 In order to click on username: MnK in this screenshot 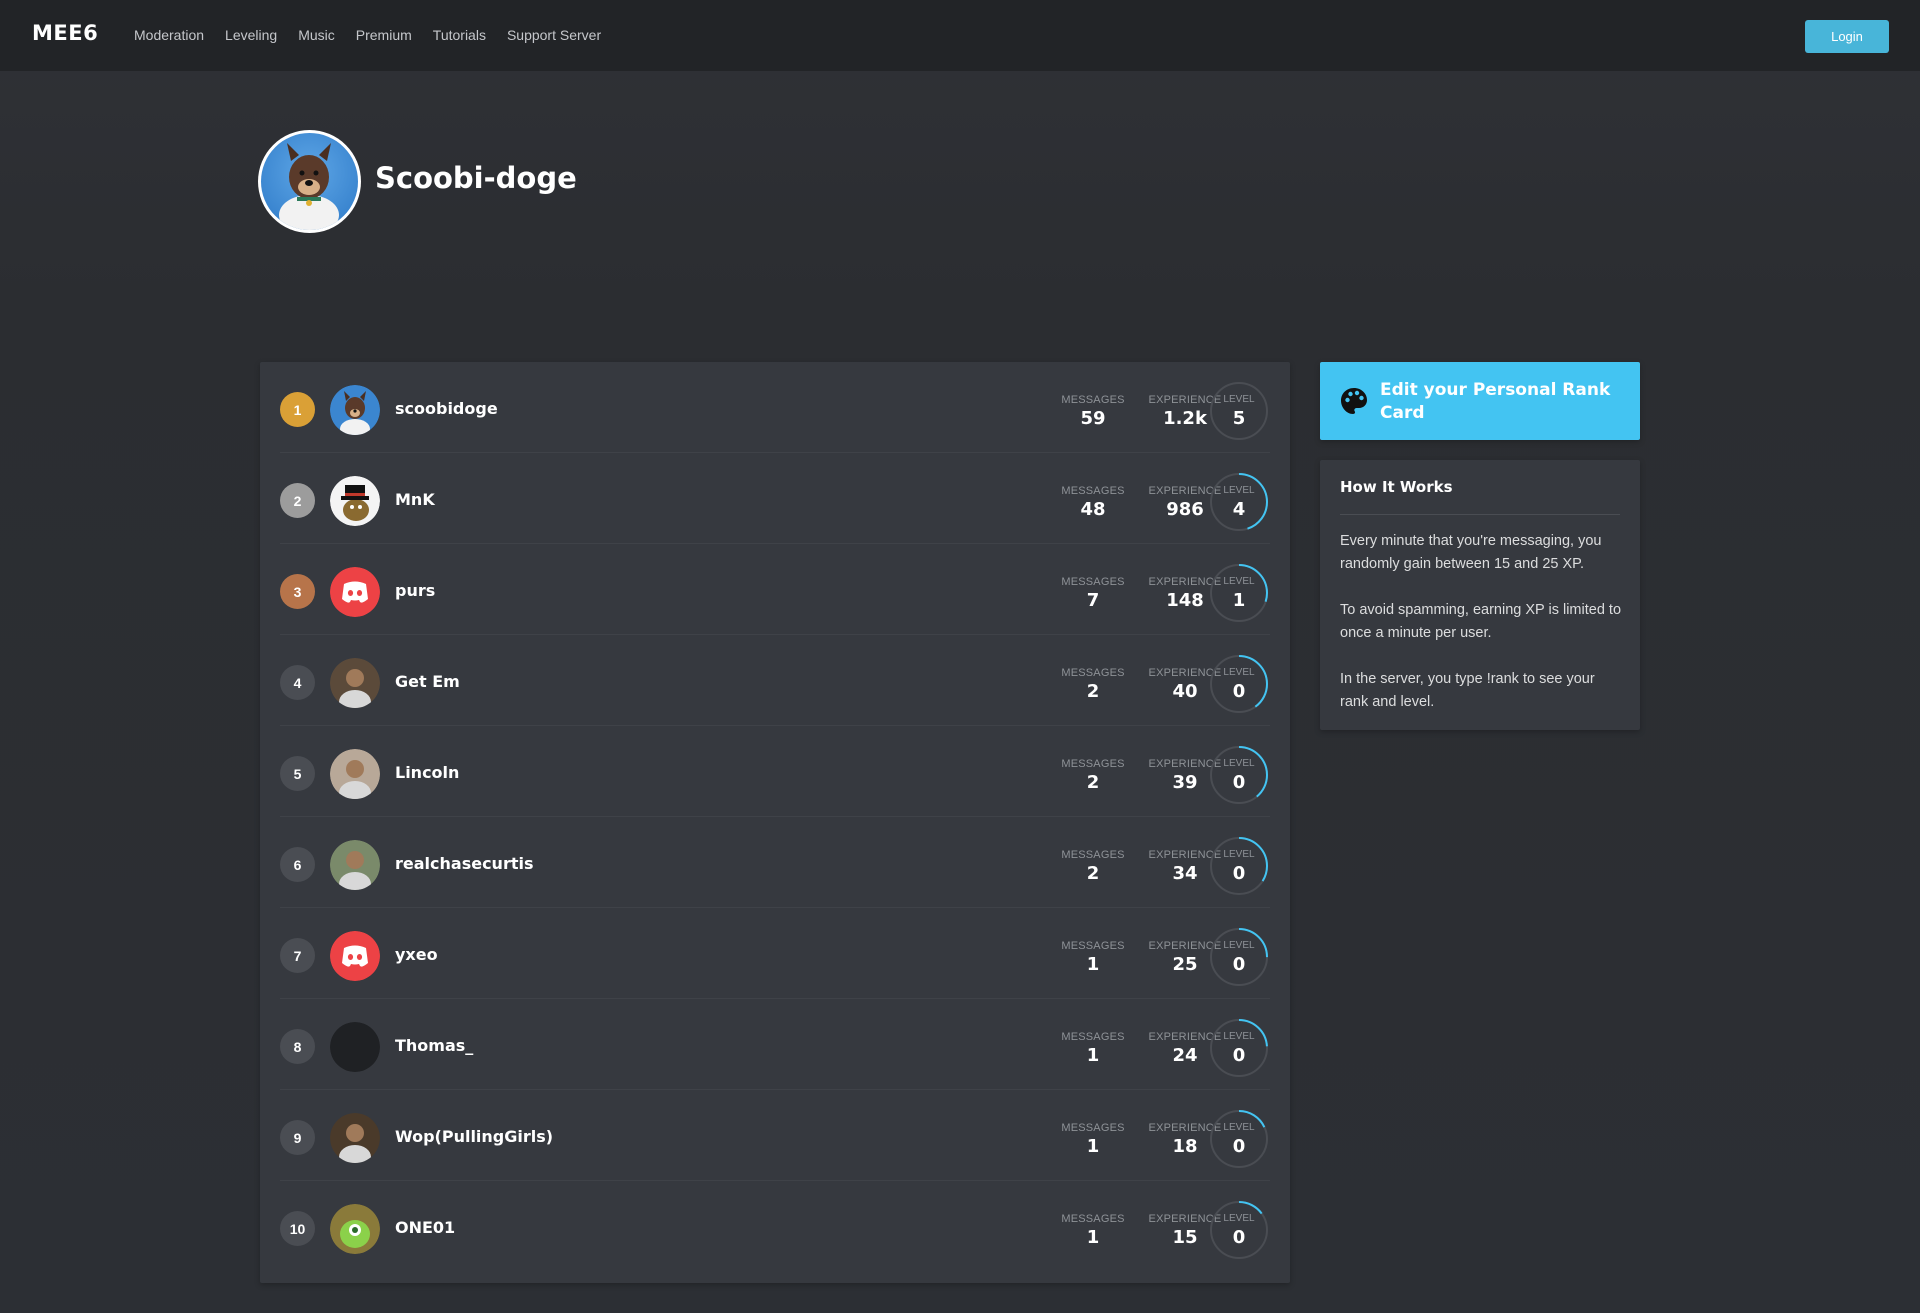, I will do `click(415, 499)`.